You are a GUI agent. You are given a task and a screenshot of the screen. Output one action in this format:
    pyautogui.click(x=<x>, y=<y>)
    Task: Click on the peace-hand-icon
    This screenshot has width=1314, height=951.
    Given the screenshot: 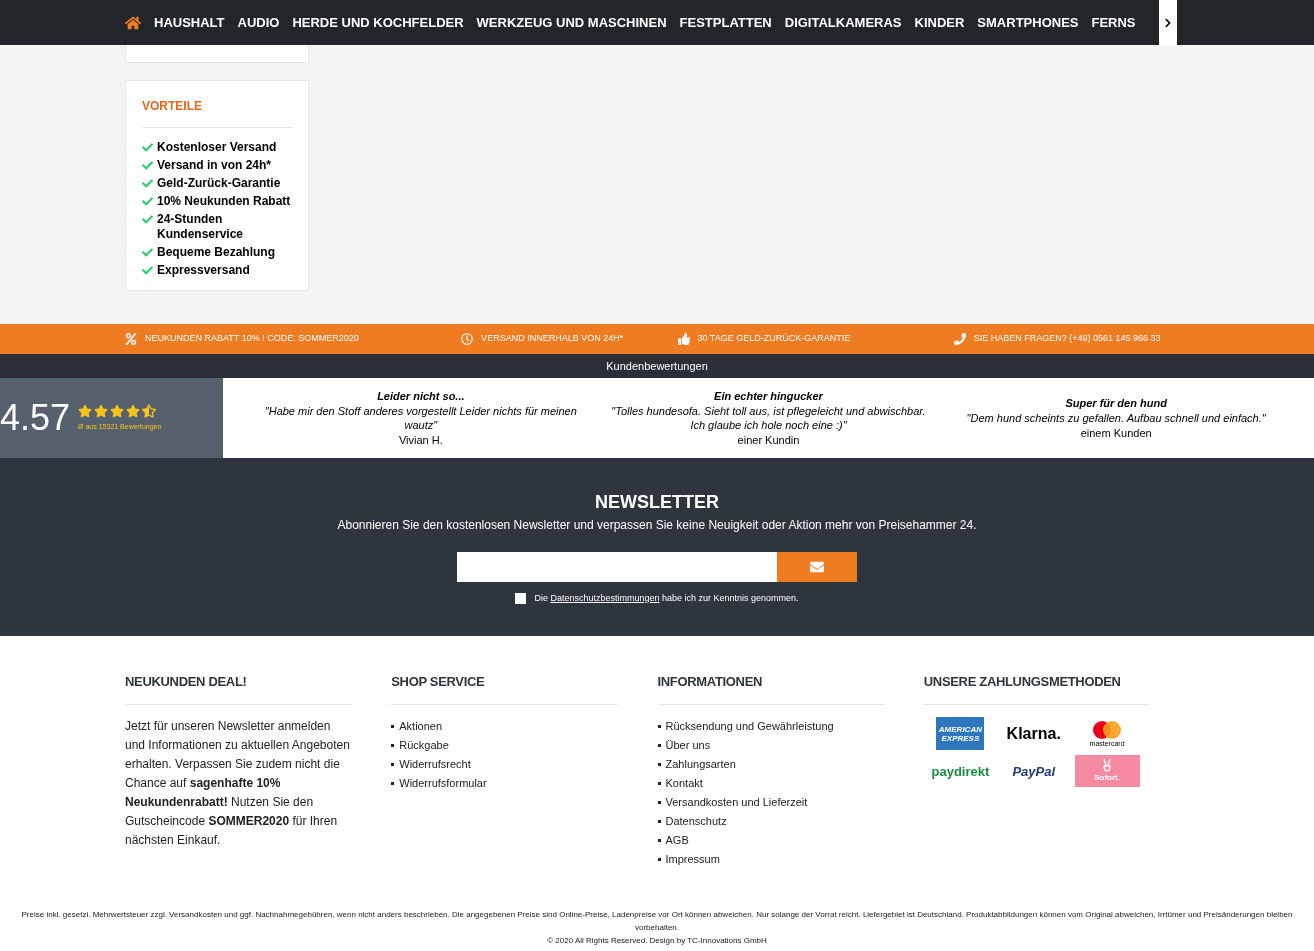 What is the action you would take?
    pyautogui.click(x=1107, y=764)
    